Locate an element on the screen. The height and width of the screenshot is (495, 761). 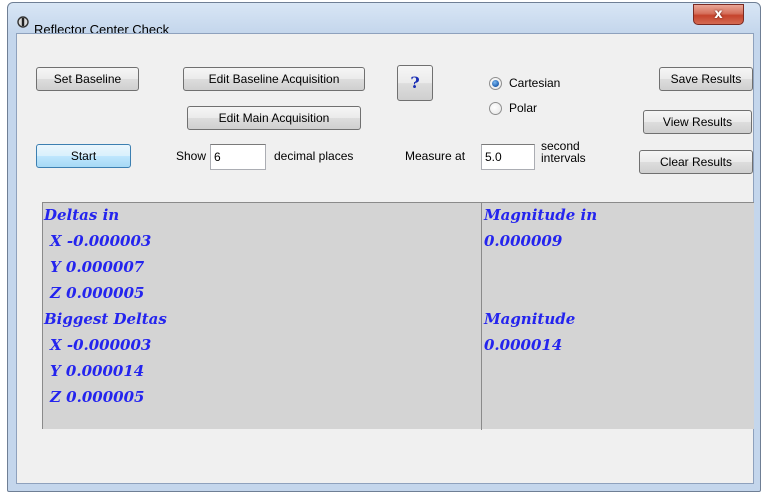
measure-at-label: Measure at is located at coordinates (435, 156).